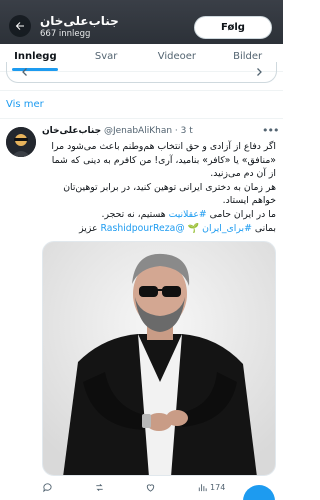 The width and height of the screenshot is (320, 500). What do you see at coordinates (159, 487) in the screenshot?
I see `tweet-actions: 174` at bounding box center [159, 487].